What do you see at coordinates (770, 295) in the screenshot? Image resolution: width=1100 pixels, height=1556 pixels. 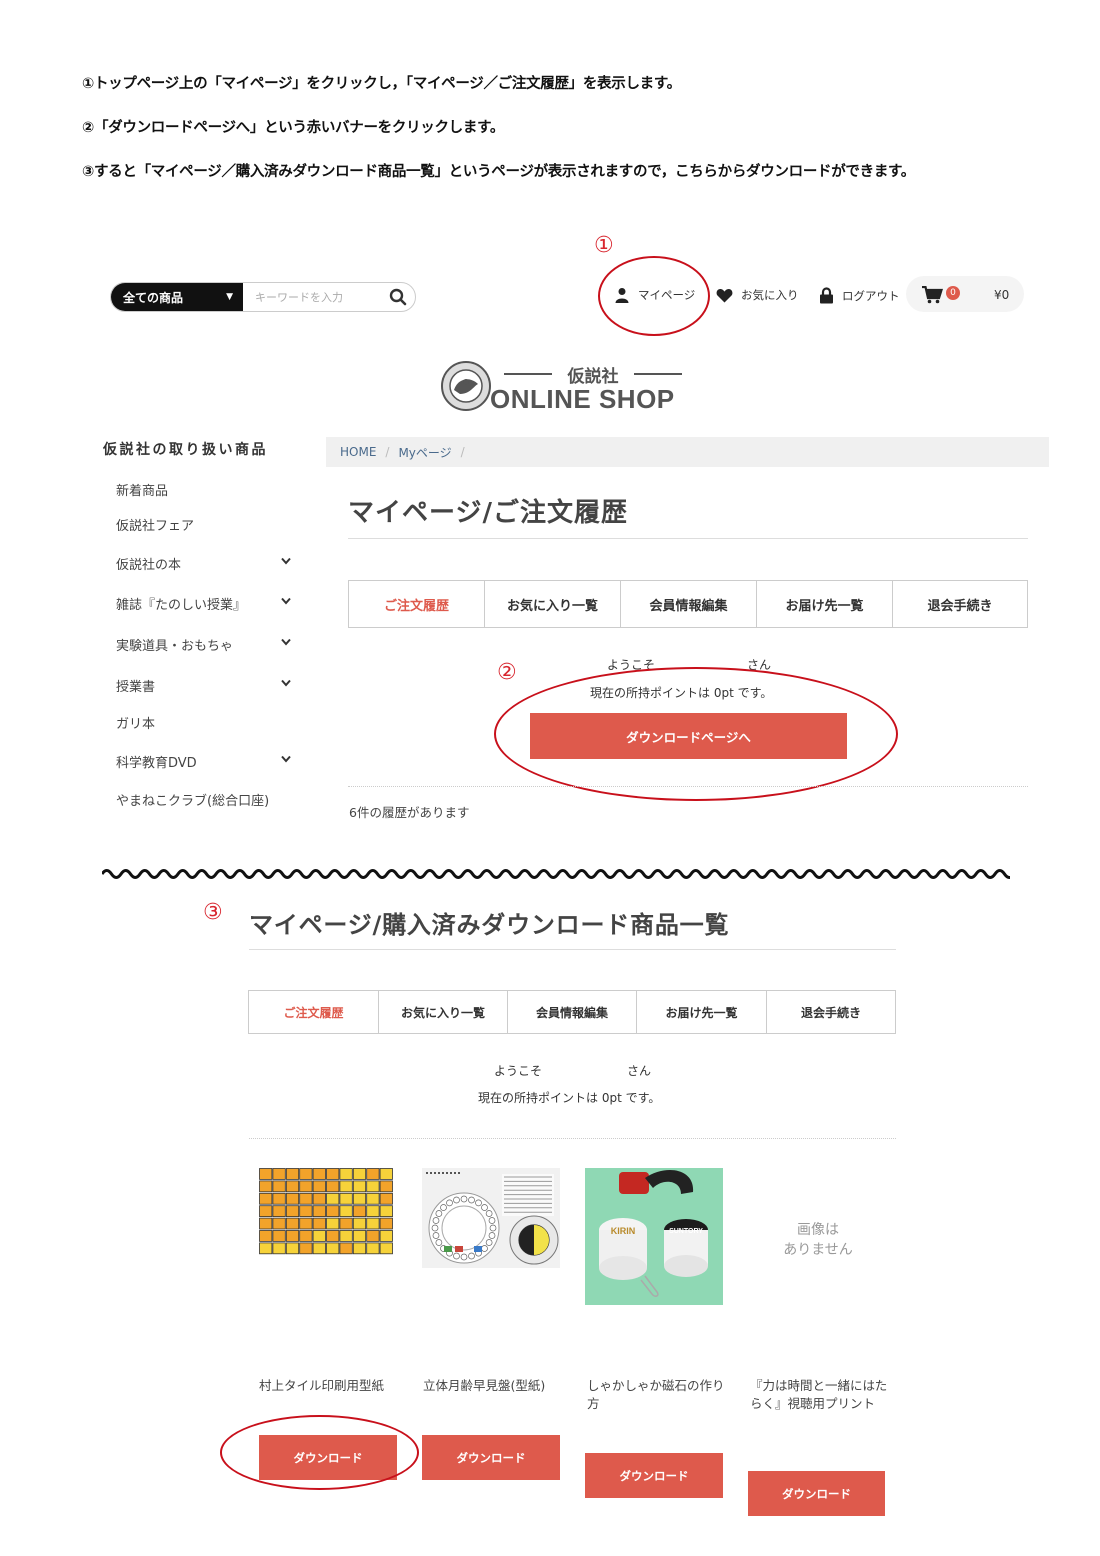 I see `favorites-label: お気に入り` at bounding box center [770, 295].